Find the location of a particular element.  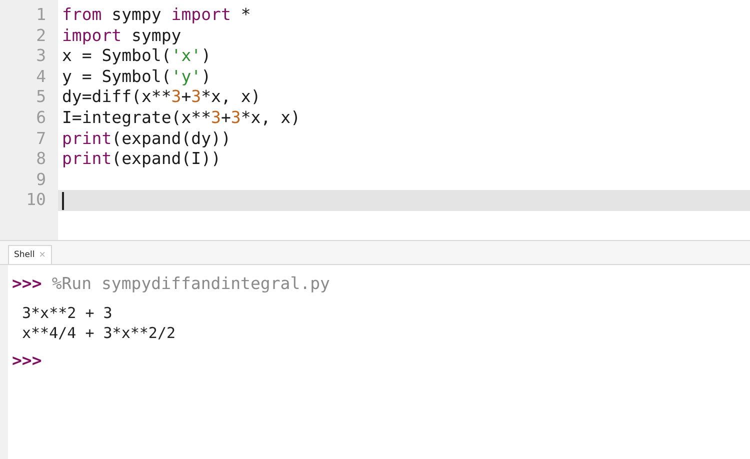

line-number: 1 is located at coordinates (41, 15).